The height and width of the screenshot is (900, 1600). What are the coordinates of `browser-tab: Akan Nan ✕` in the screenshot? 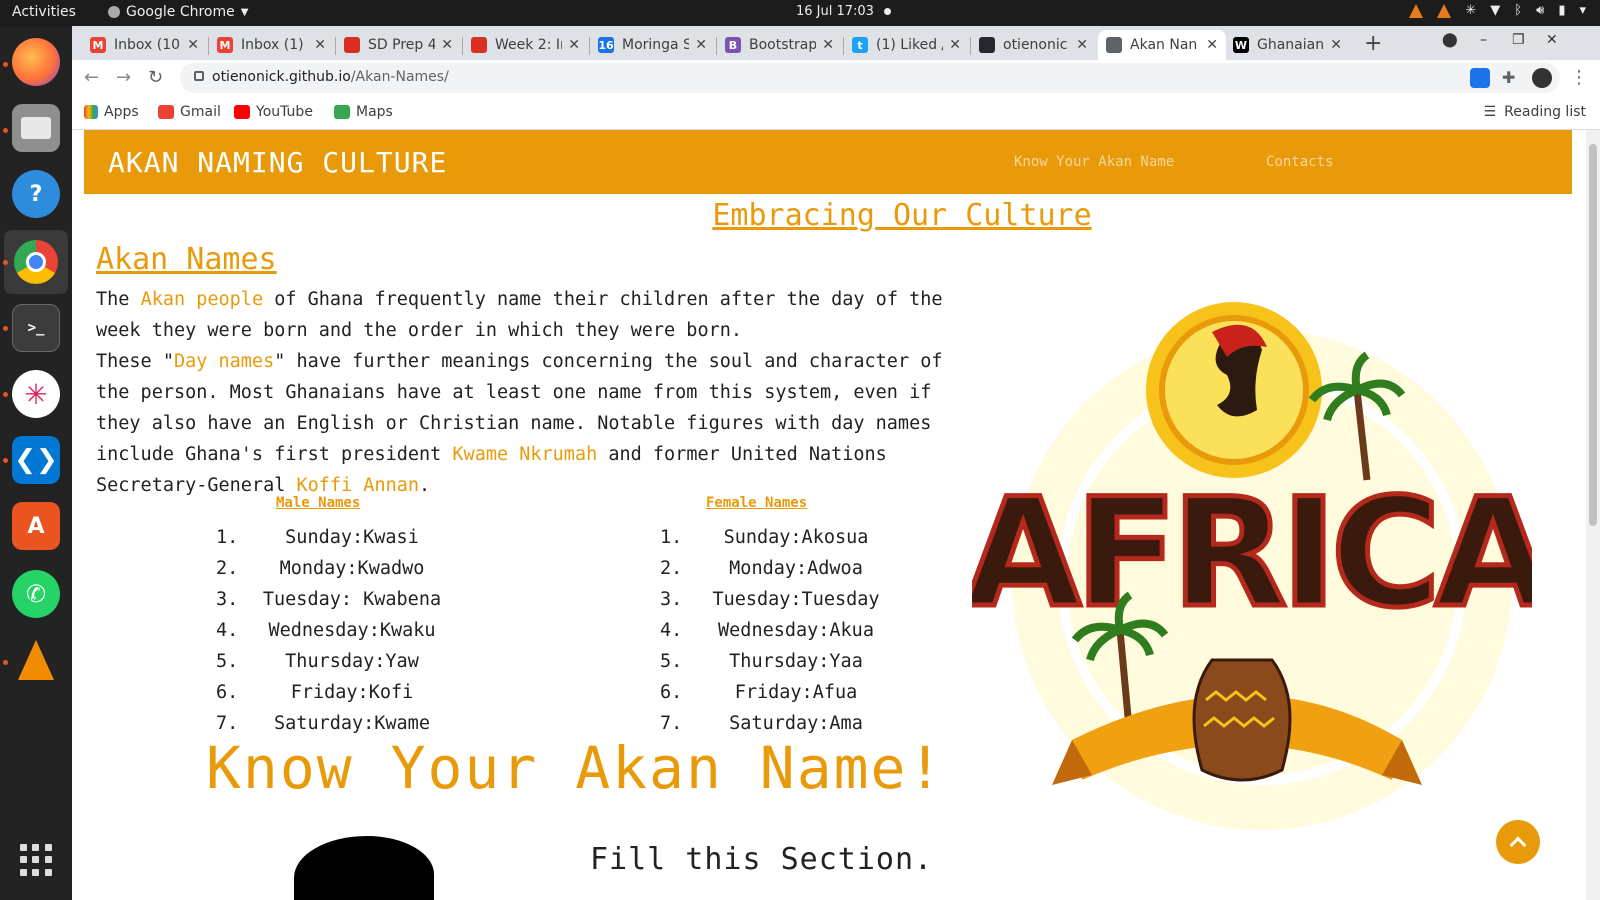 It's located at (1162, 45).